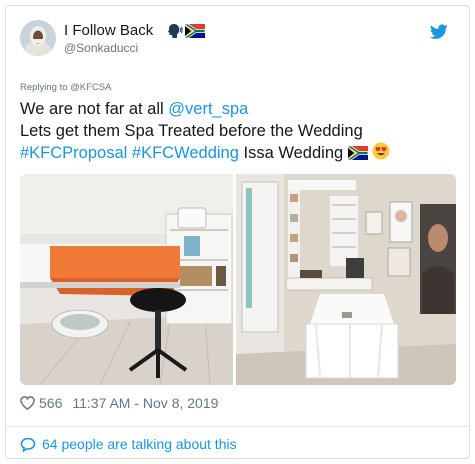  Describe the element at coordinates (293, 153) in the screenshot. I see `tweet-text-segment: Issa Wedding` at that location.